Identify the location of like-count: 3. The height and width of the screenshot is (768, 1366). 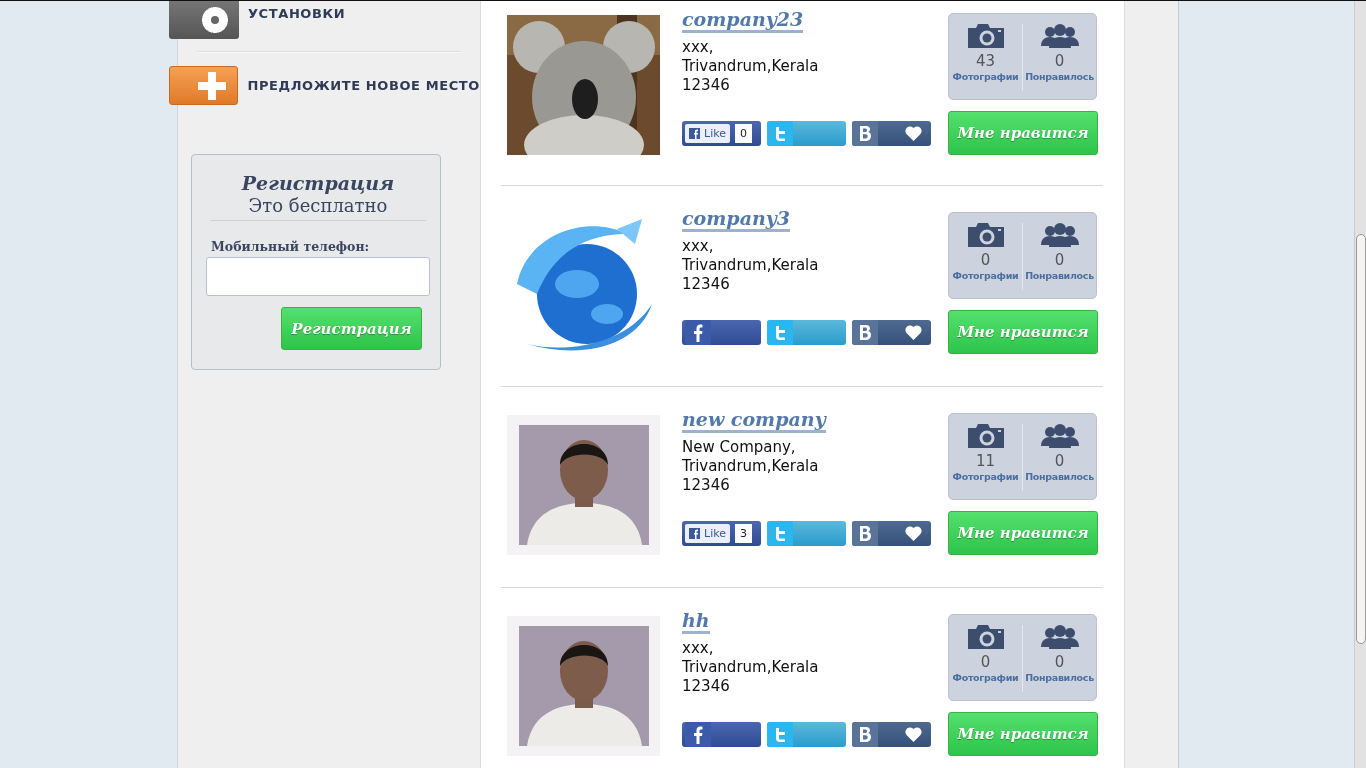
(743, 533).